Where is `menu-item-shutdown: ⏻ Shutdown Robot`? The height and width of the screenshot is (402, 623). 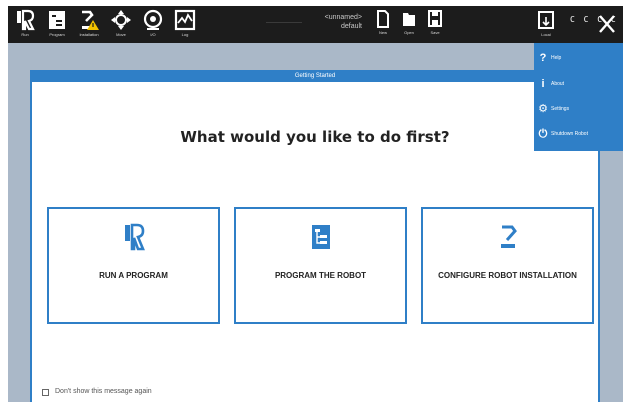
menu-item-shutdown: ⏻ Shutdown Robot is located at coordinates (579, 134).